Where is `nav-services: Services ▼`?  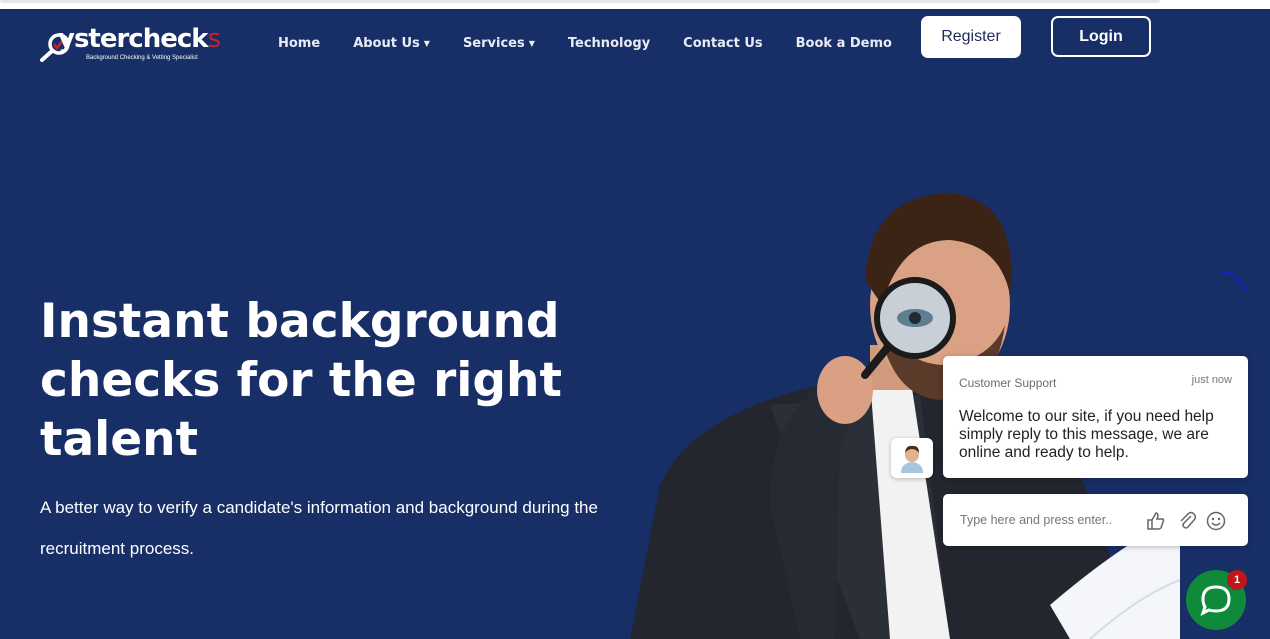 nav-services: Services ▼ is located at coordinates (499, 43).